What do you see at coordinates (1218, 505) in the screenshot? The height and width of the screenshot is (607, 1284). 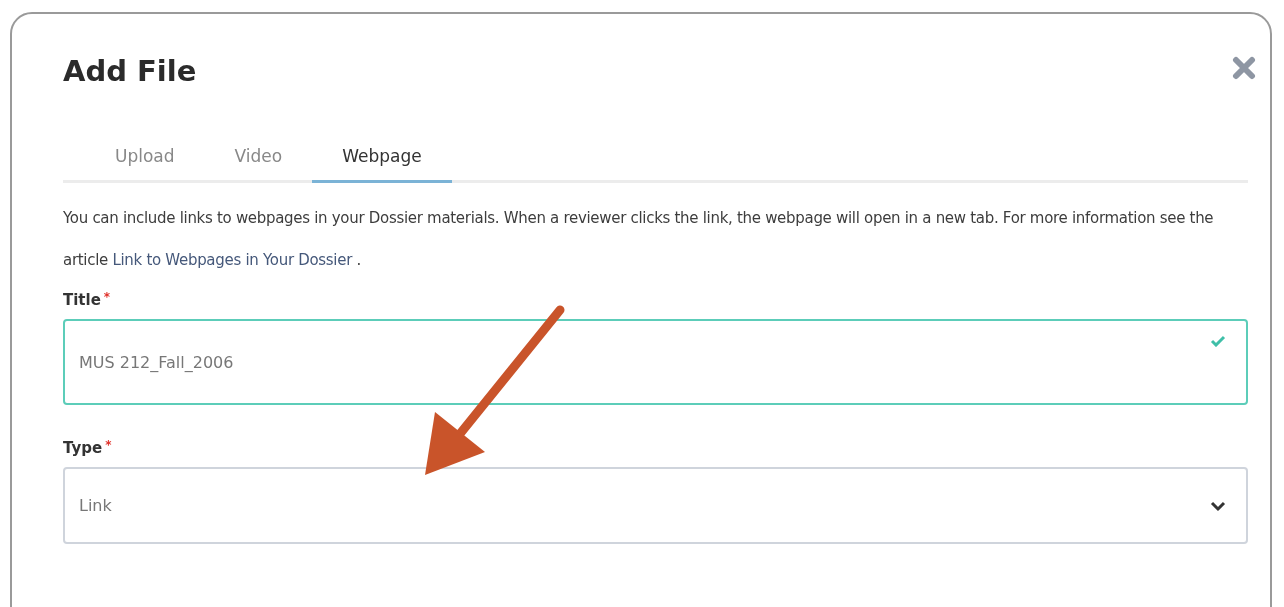 I see `chevron-down-icon` at bounding box center [1218, 505].